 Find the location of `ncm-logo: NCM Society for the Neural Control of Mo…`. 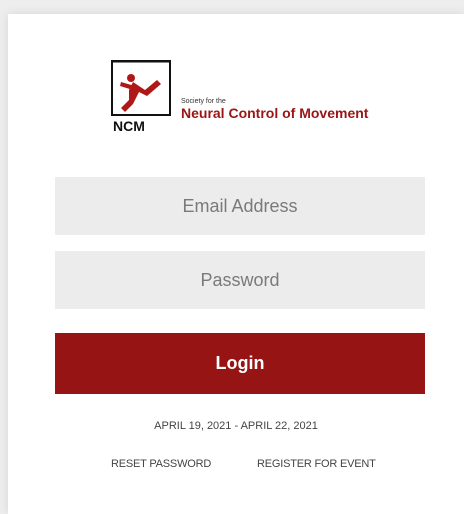

ncm-logo: NCM Society for the Neural Control of Mo… is located at coordinates (246, 99).